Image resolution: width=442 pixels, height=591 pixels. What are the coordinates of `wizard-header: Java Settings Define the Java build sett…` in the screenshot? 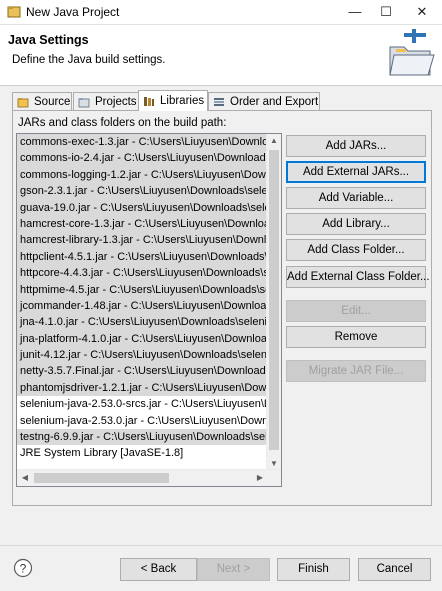 It's located at (221, 55).